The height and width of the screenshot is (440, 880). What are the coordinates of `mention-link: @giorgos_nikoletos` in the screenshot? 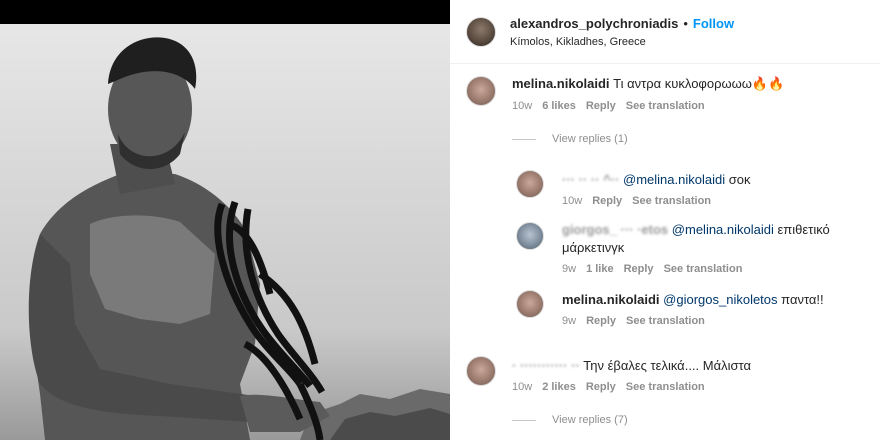 It's located at (720, 299).